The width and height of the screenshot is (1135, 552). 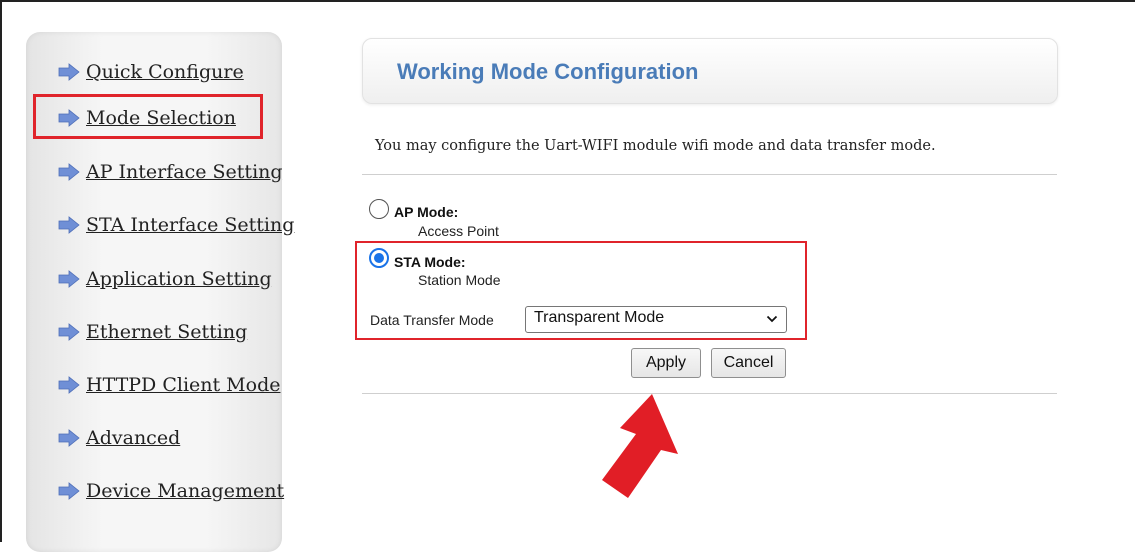 What do you see at coordinates (599, 317) in the screenshot?
I see `data-transfer-mode-value: Transparent Mode` at bounding box center [599, 317].